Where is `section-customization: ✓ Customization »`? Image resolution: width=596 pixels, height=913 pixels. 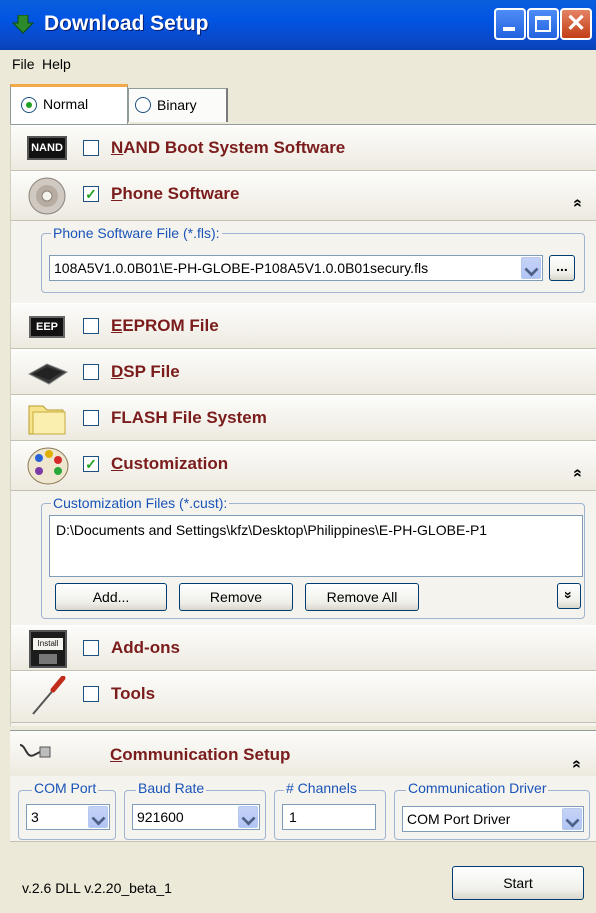
section-customization: ✓ Customization » is located at coordinates (303, 466).